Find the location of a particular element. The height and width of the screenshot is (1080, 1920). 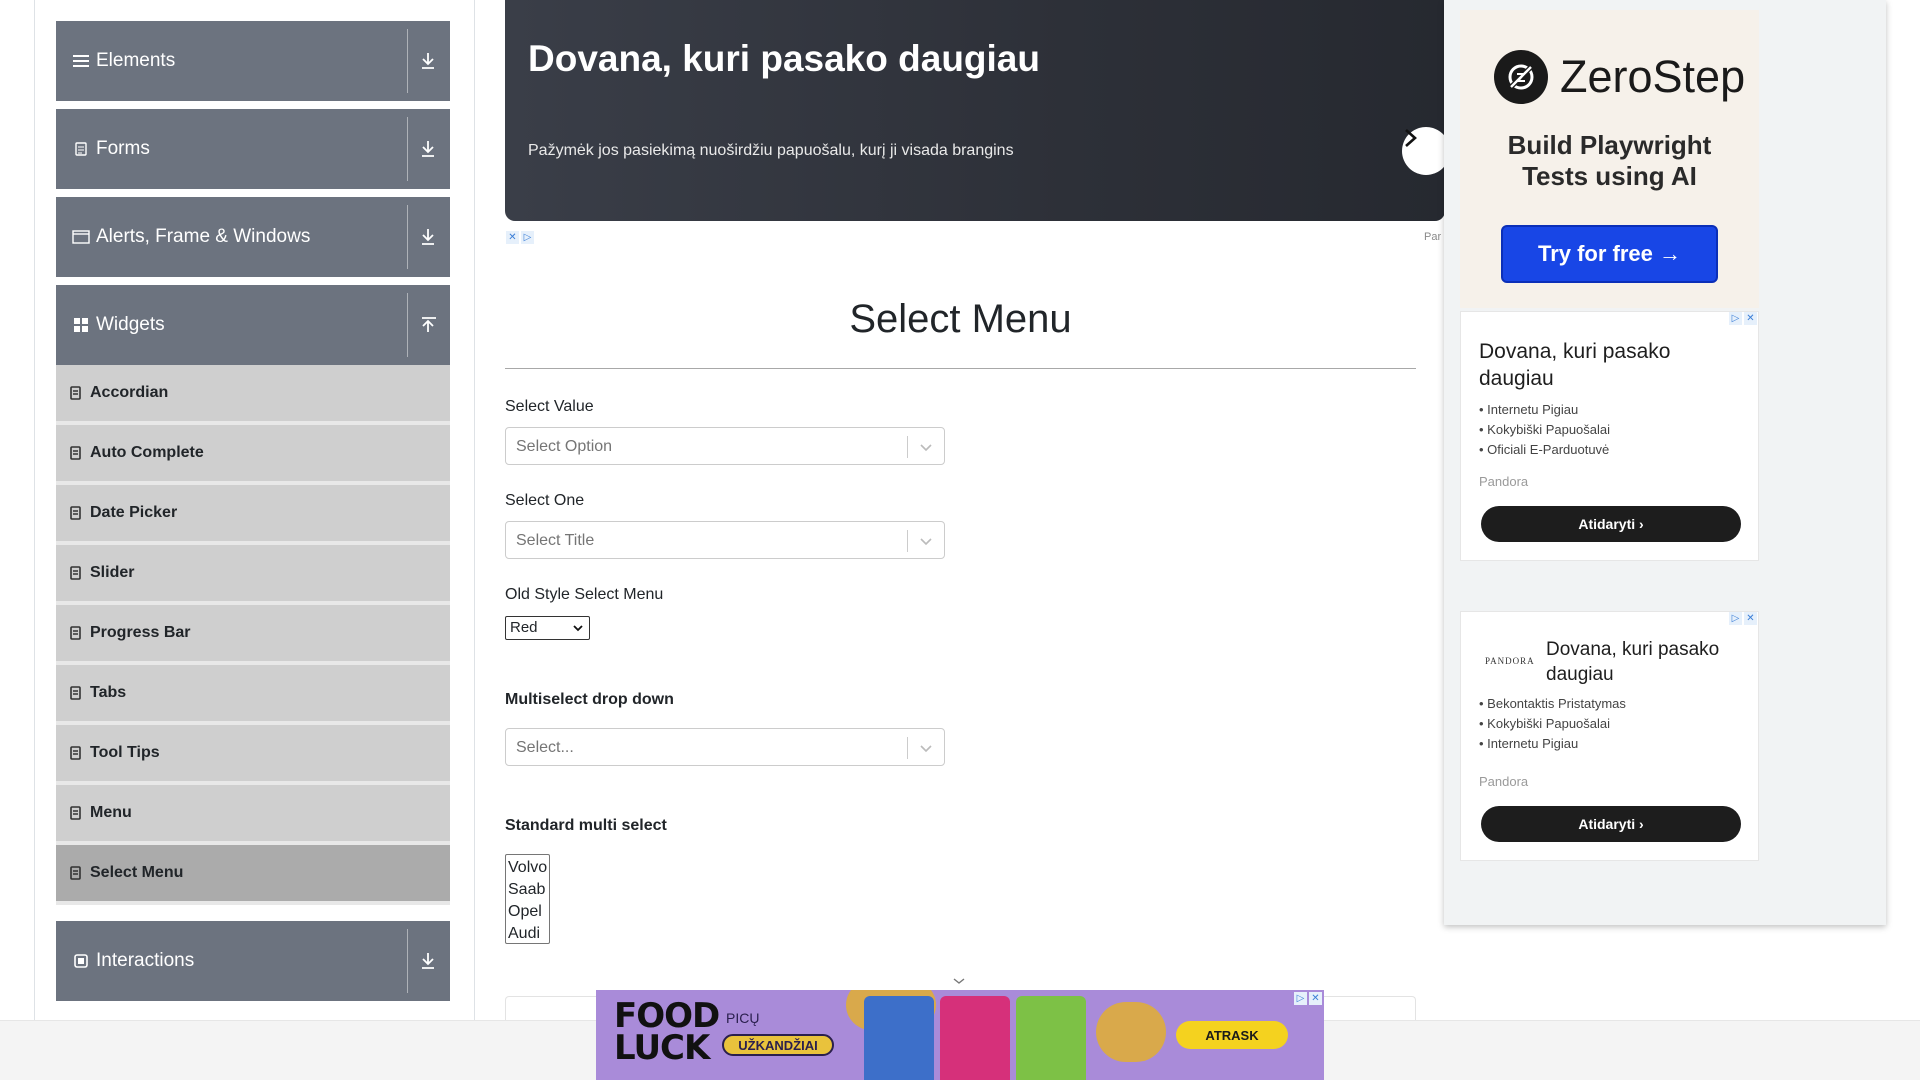

bullet: Internetu Pigiau is located at coordinates (1544, 410).